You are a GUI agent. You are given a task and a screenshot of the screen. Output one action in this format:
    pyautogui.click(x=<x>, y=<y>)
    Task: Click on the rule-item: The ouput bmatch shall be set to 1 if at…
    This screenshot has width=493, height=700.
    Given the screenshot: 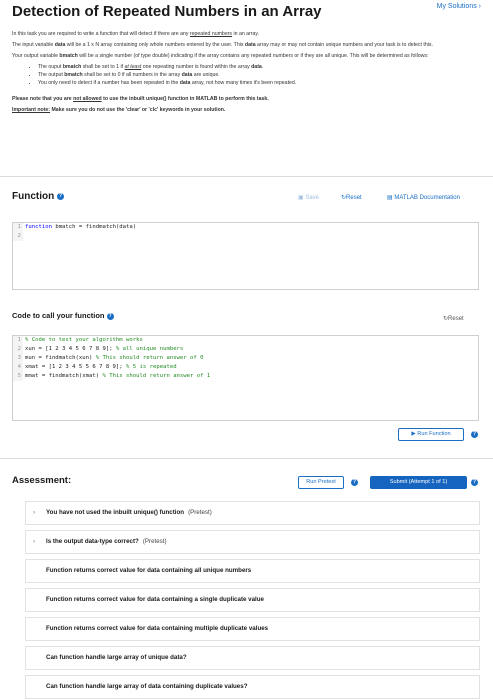 What is the action you would take?
    pyautogui.click(x=260, y=67)
    